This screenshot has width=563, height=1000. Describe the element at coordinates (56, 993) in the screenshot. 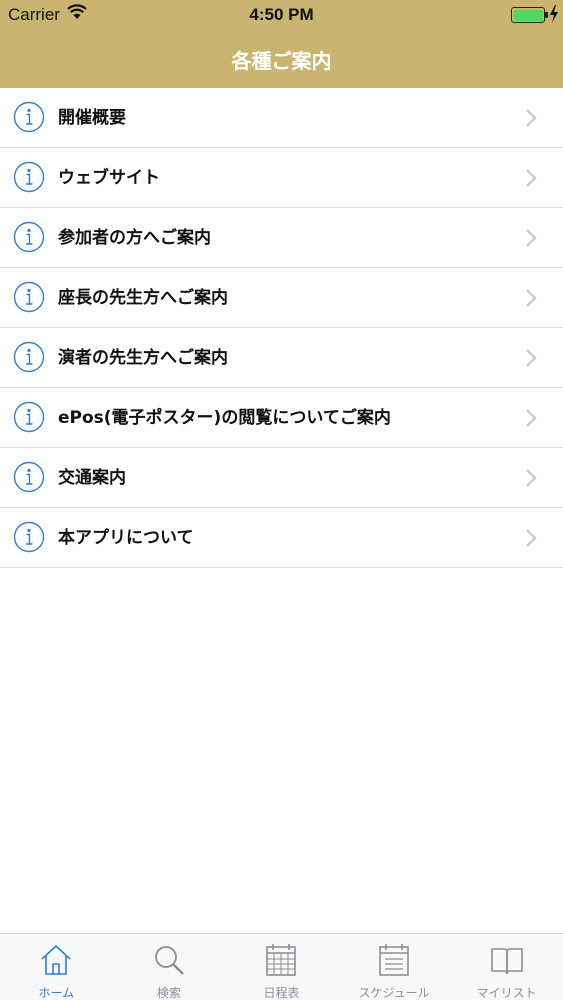

I see `tab-label: ホーム` at that location.